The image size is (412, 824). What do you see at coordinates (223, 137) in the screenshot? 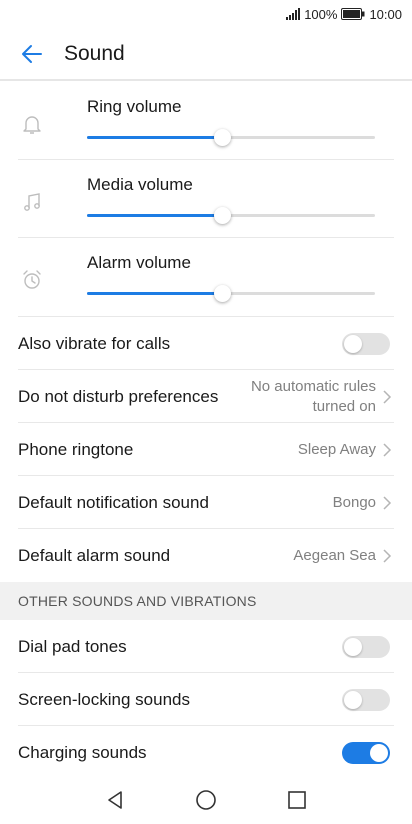
I see `ring-volume-thumb` at bounding box center [223, 137].